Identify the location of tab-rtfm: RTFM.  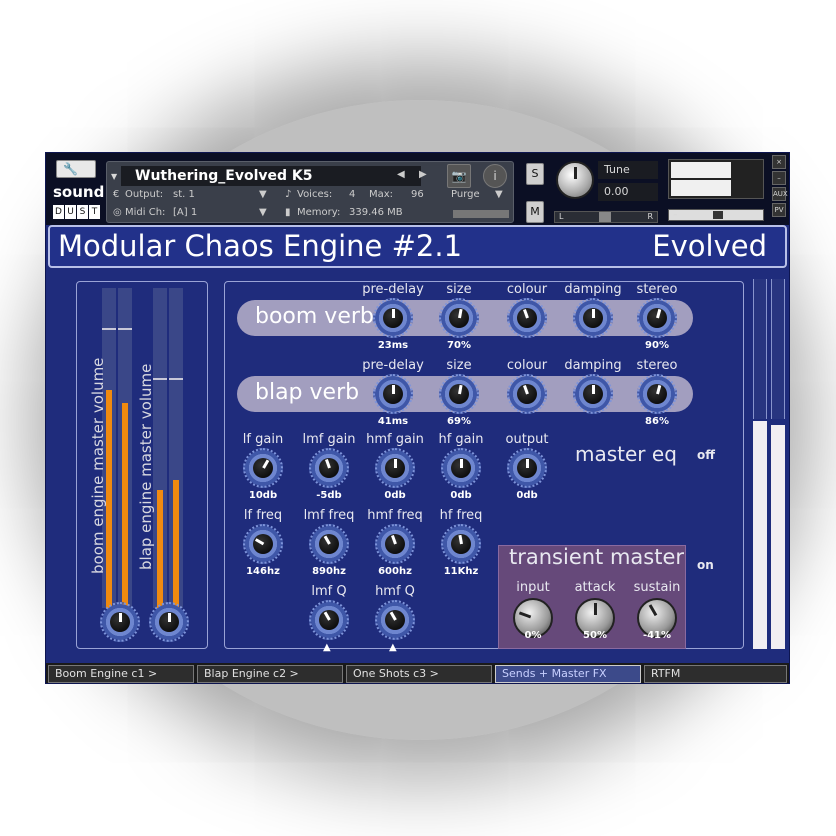
(715, 674).